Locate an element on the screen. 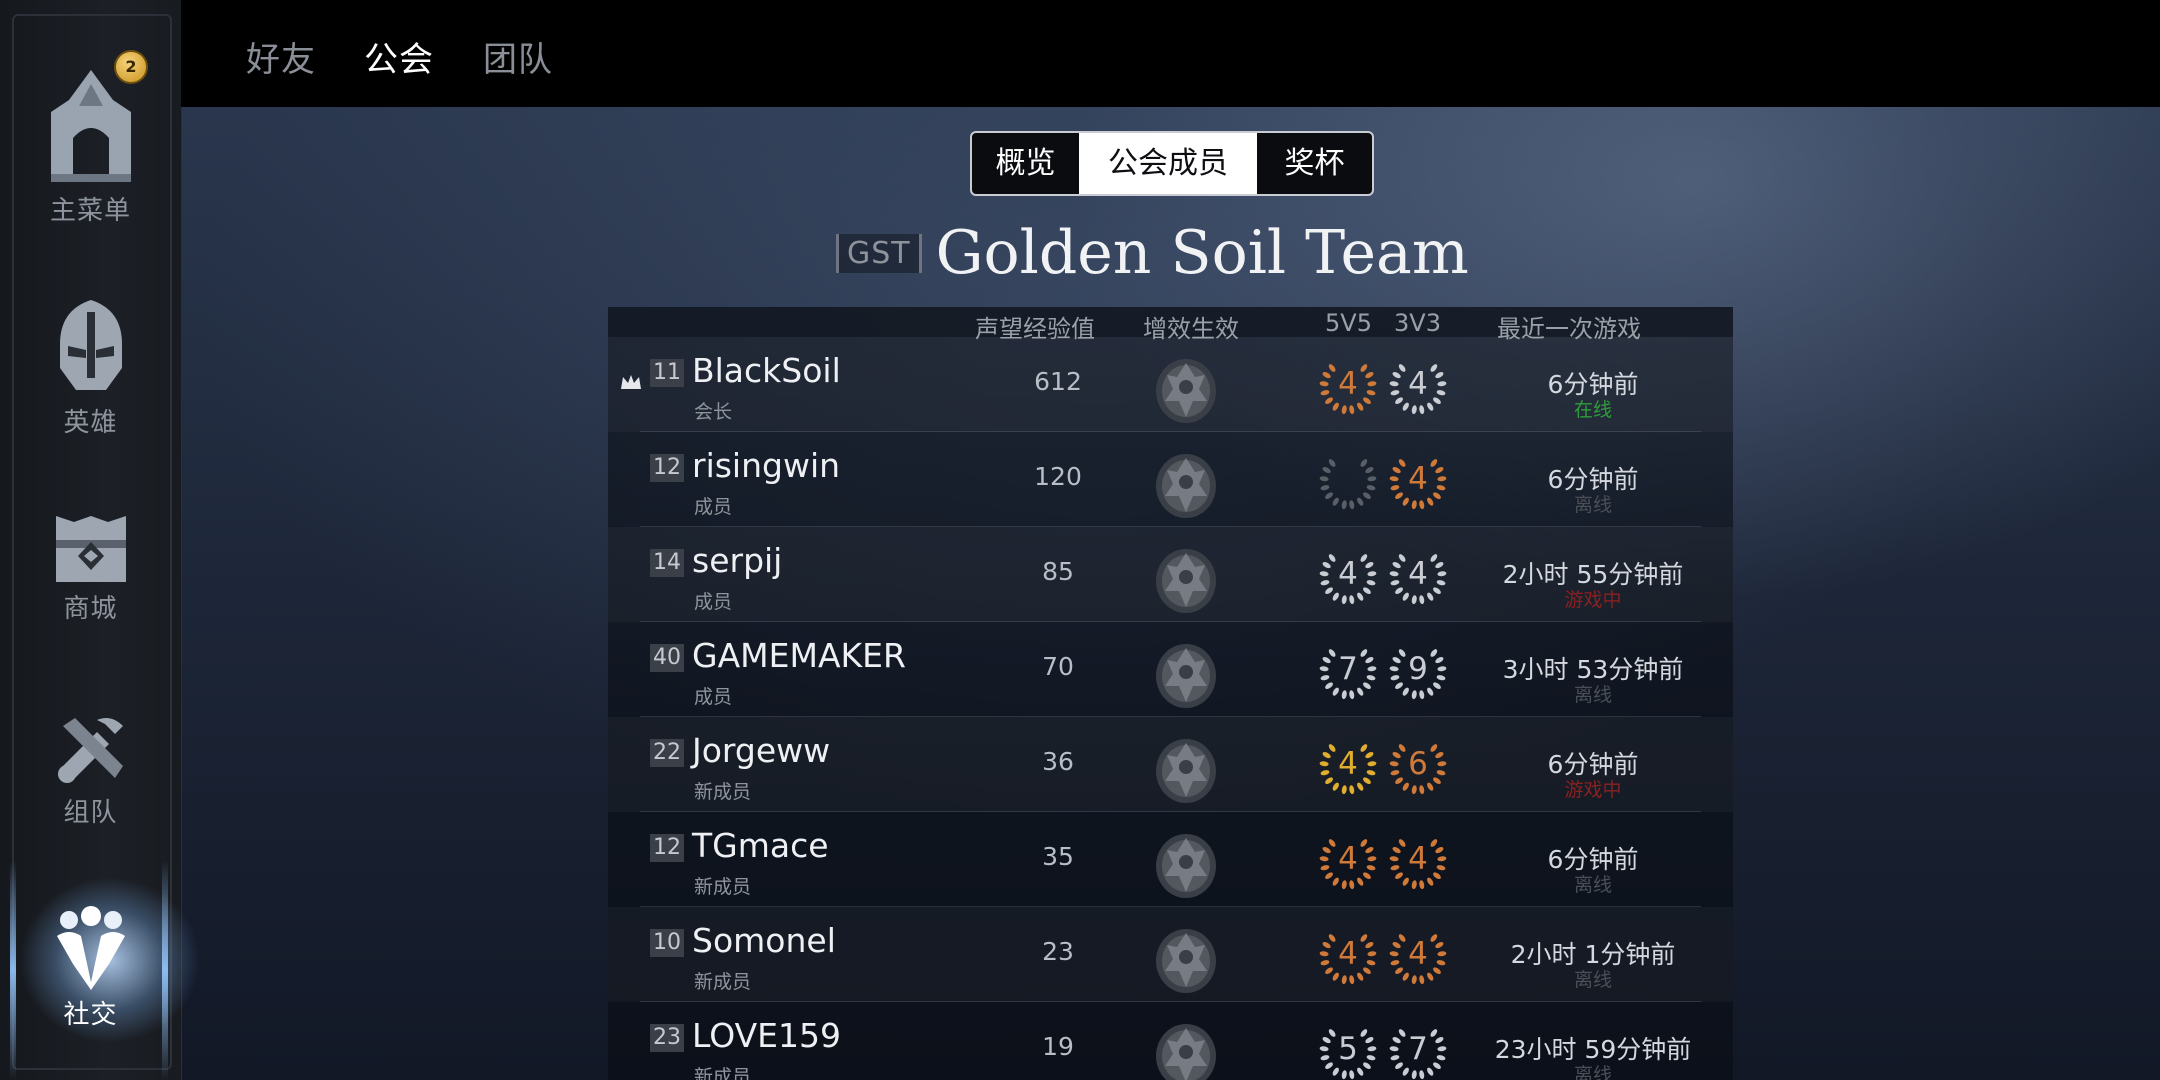  prestige-value: 120 is located at coordinates (1058, 476).